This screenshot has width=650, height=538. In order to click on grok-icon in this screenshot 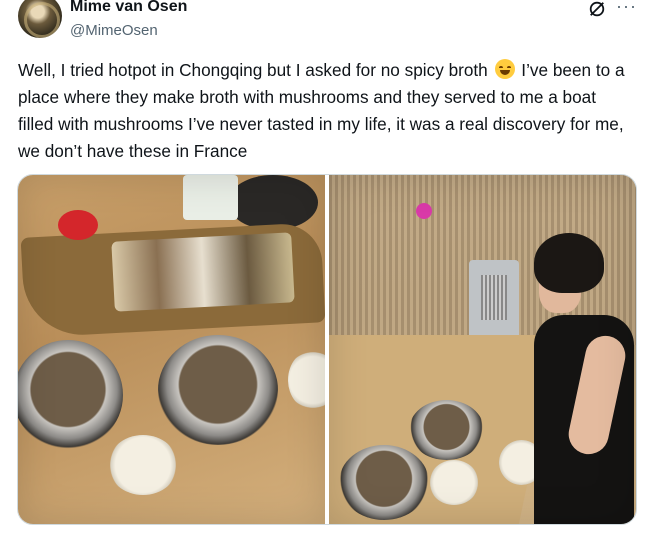, I will do `click(597, 9)`.